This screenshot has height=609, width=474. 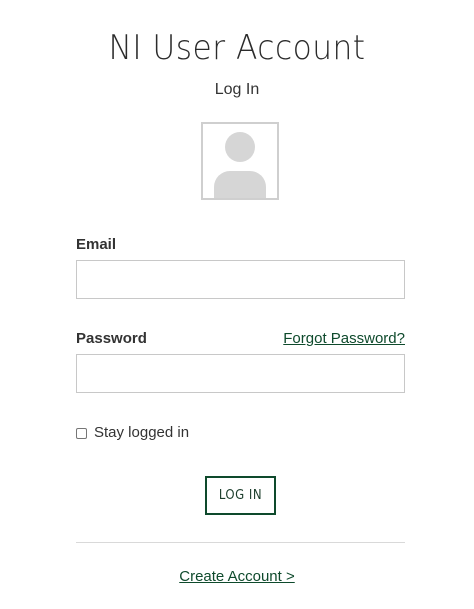 What do you see at coordinates (240, 279) in the screenshot?
I see `email-field` at bounding box center [240, 279].